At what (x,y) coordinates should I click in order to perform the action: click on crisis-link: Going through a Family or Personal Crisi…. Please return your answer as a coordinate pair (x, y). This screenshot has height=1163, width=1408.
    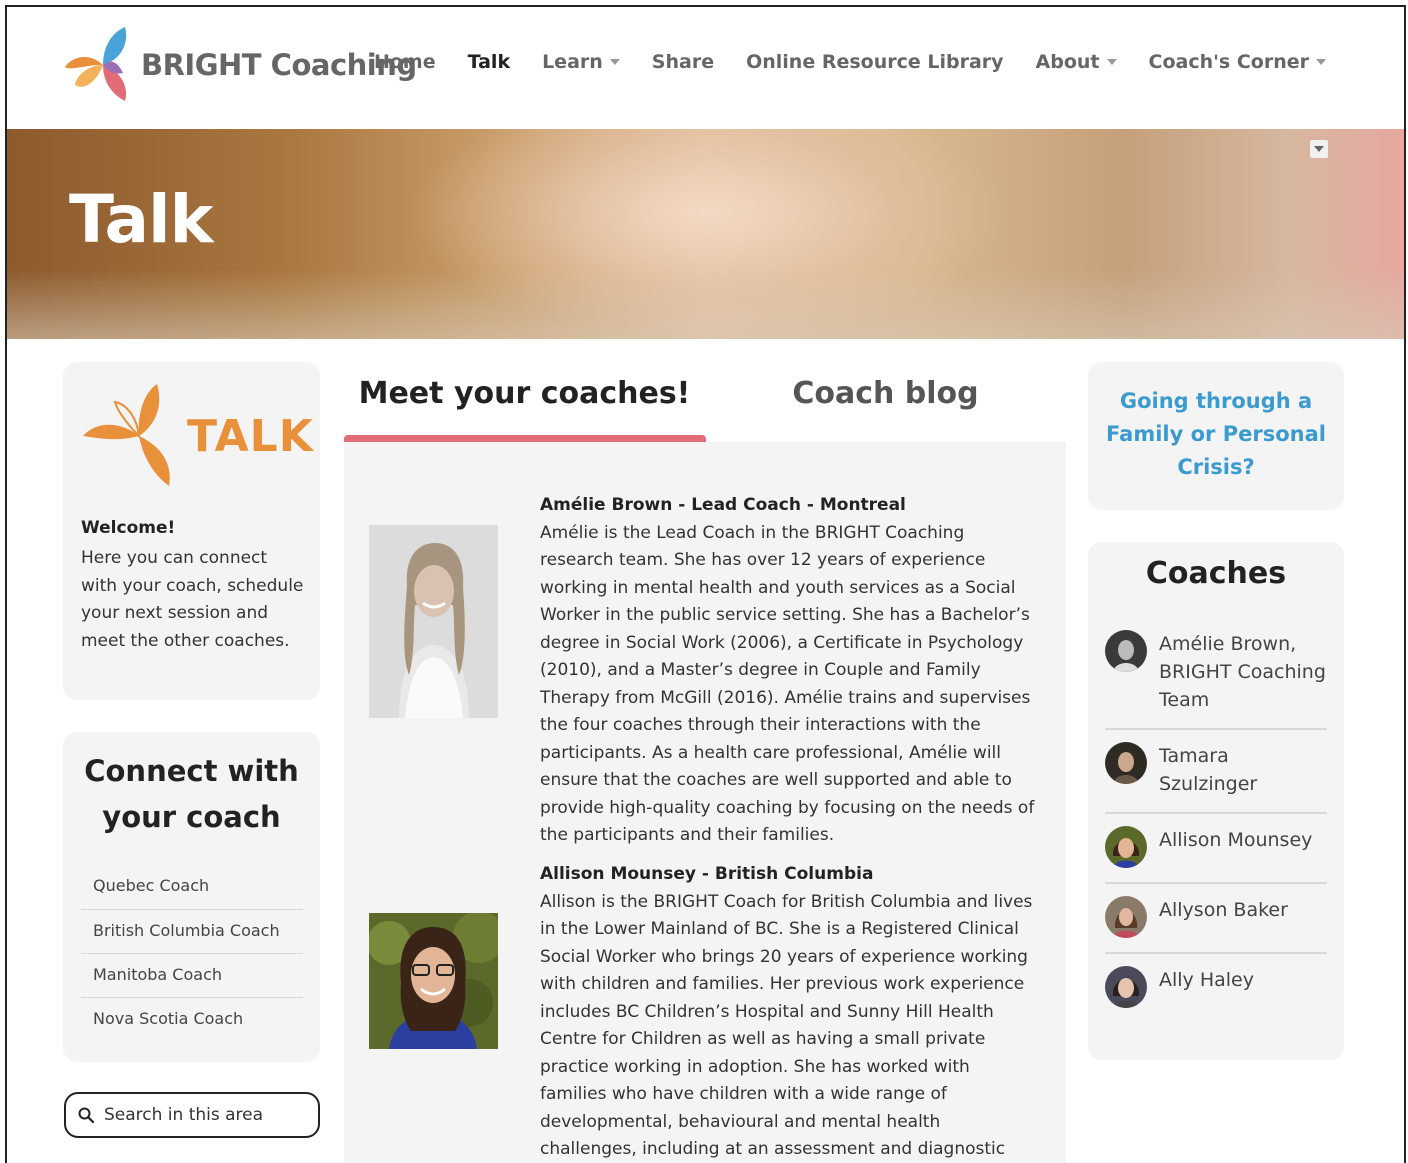
    Looking at the image, I should click on (1216, 434).